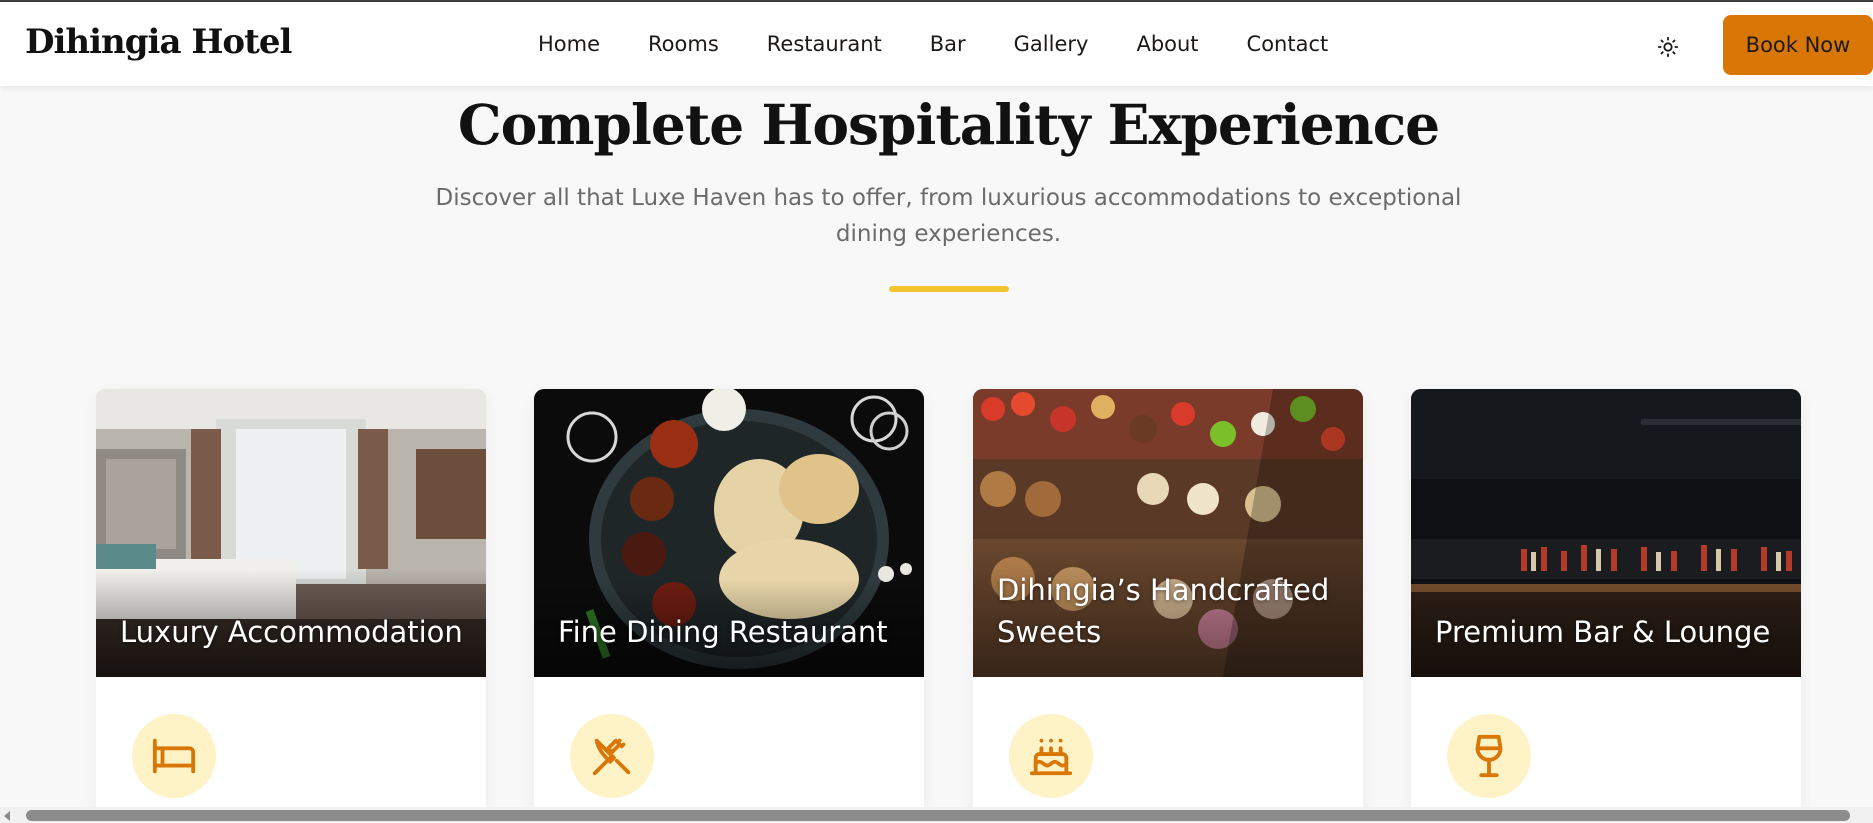 The width and height of the screenshot is (1873, 823). What do you see at coordinates (1603, 632) in the screenshot?
I see `card-title: Premium Bar & Lounge` at bounding box center [1603, 632].